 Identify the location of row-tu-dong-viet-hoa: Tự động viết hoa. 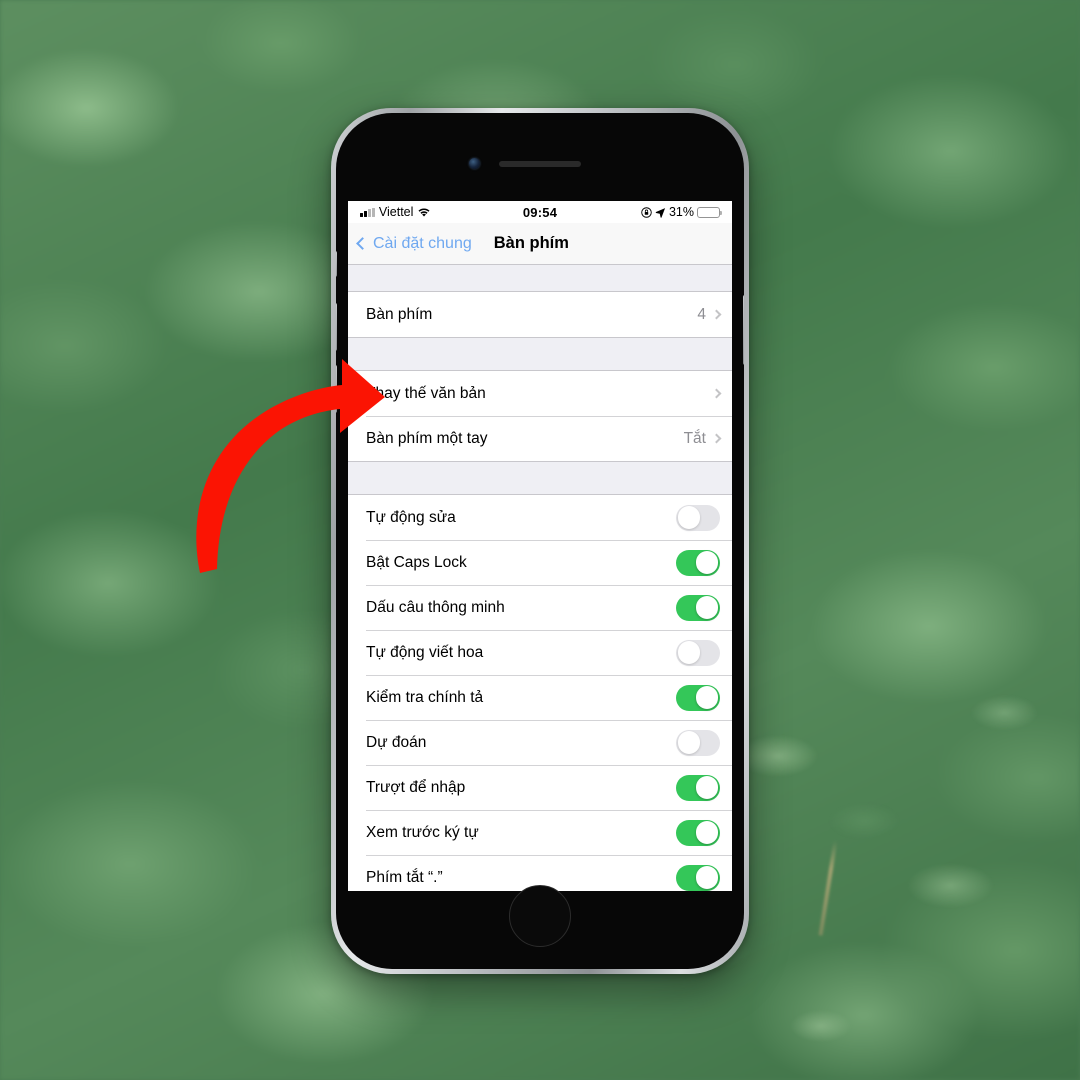
(540, 652).